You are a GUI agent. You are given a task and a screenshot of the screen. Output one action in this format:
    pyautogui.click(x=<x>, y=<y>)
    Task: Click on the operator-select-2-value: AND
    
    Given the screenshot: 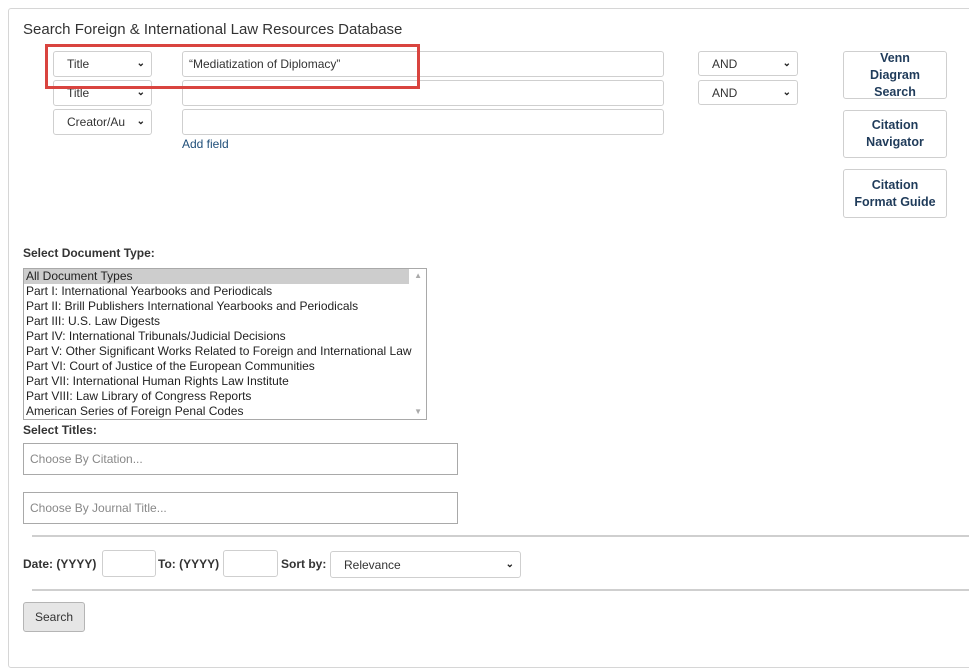 What is the action you would take?
    pyautogui.click(x=725, y=92)
    